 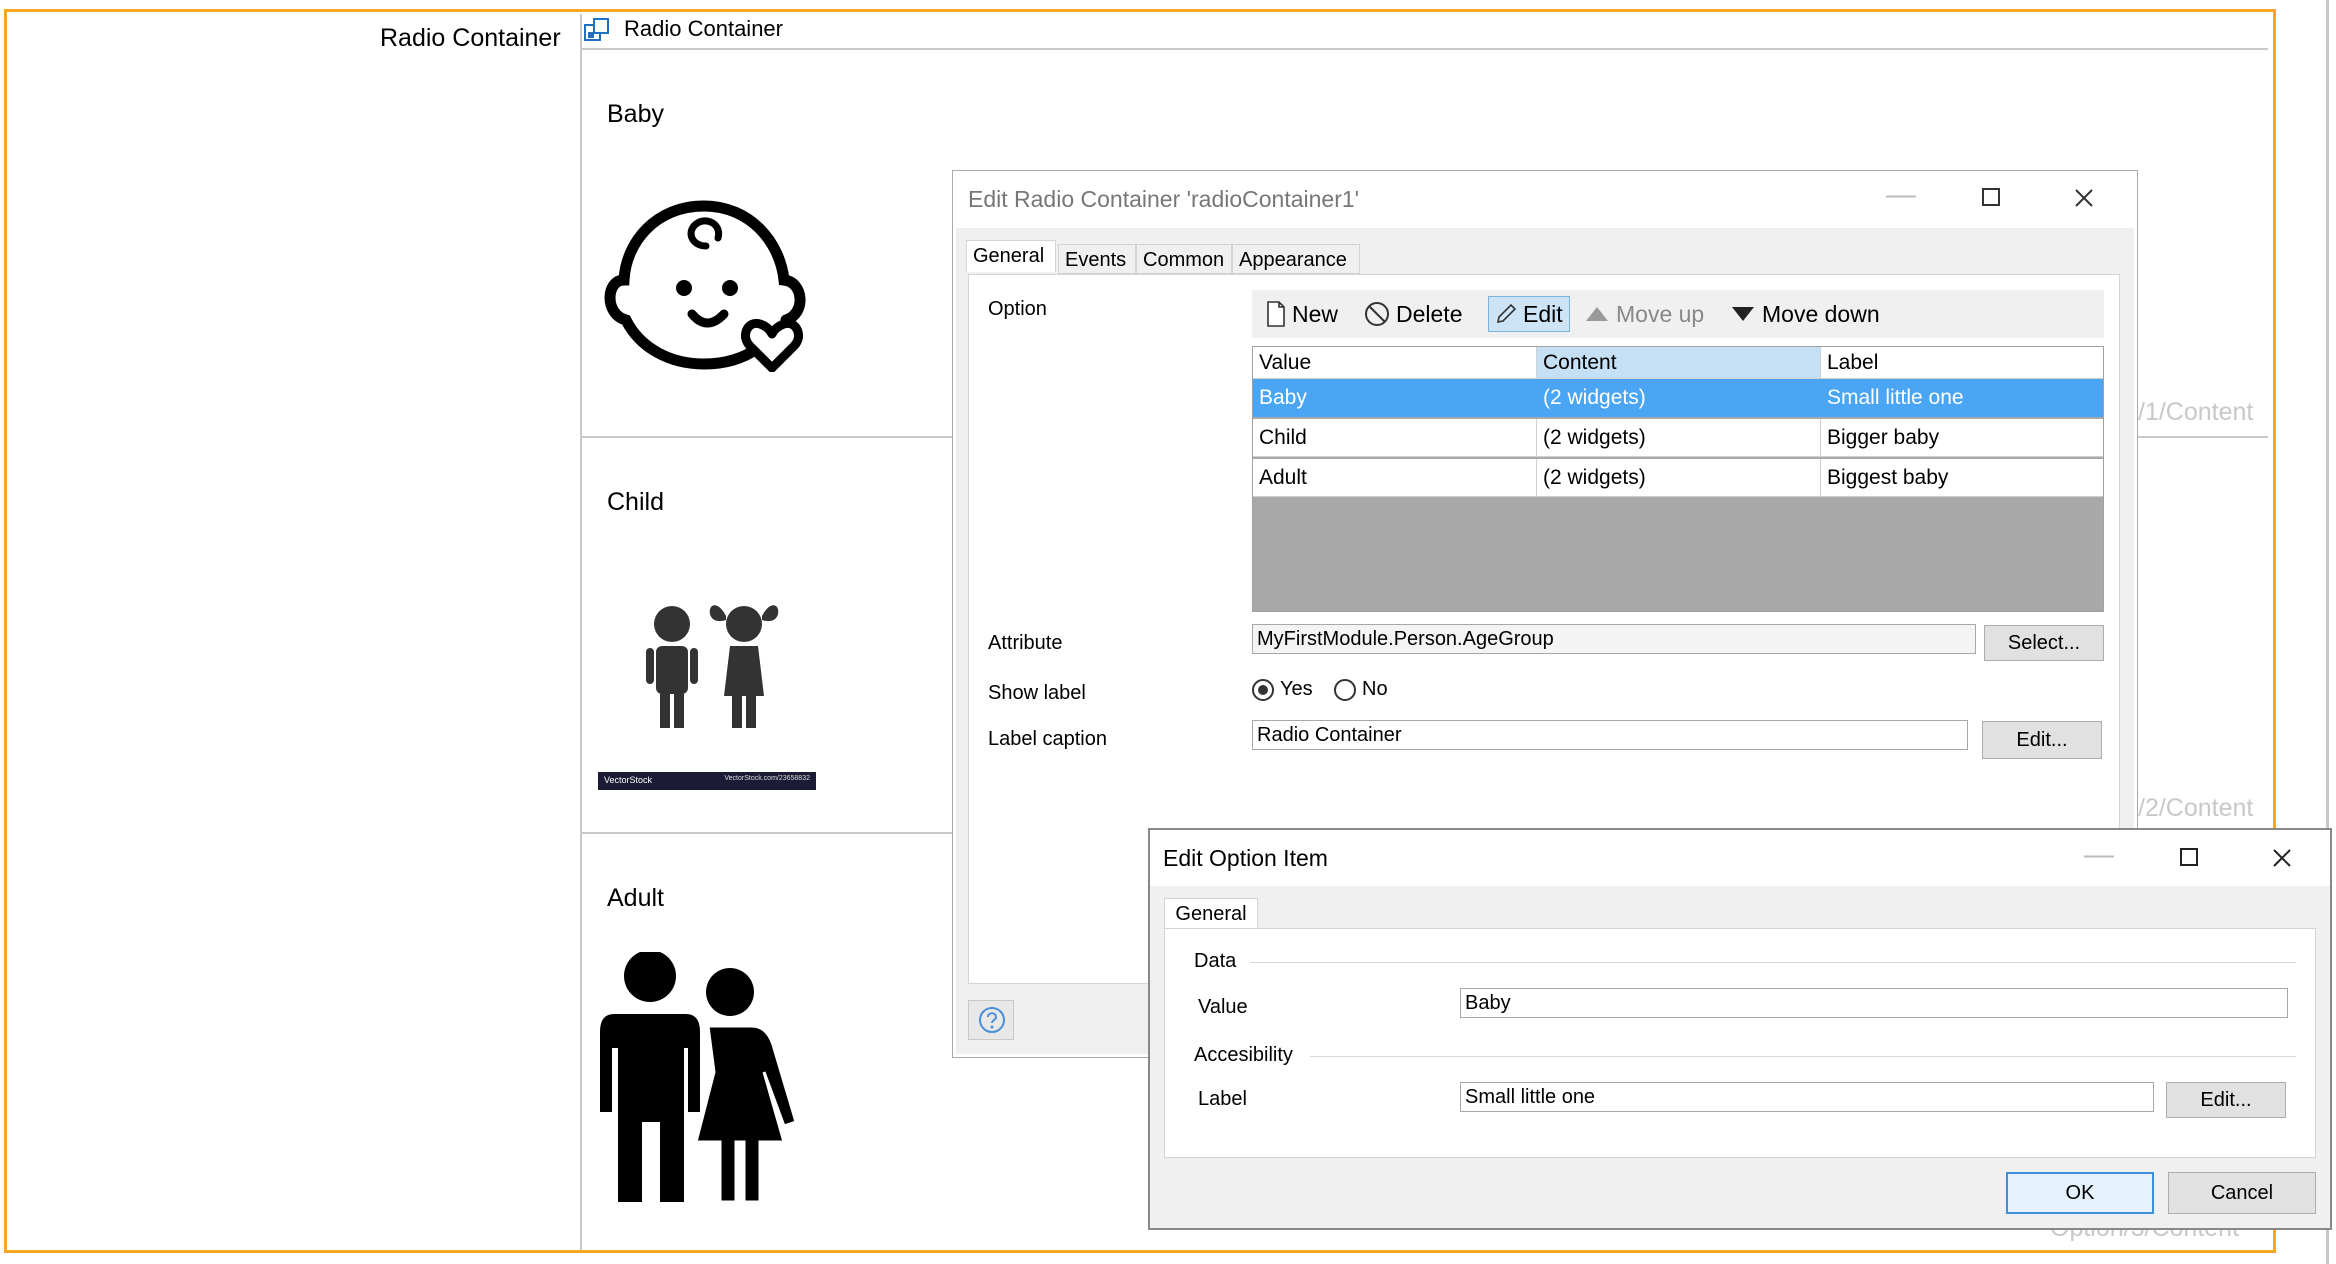 I want to click on table-row: Adult (2 widgets) Biggest baby, so click(x=1678, y=478).